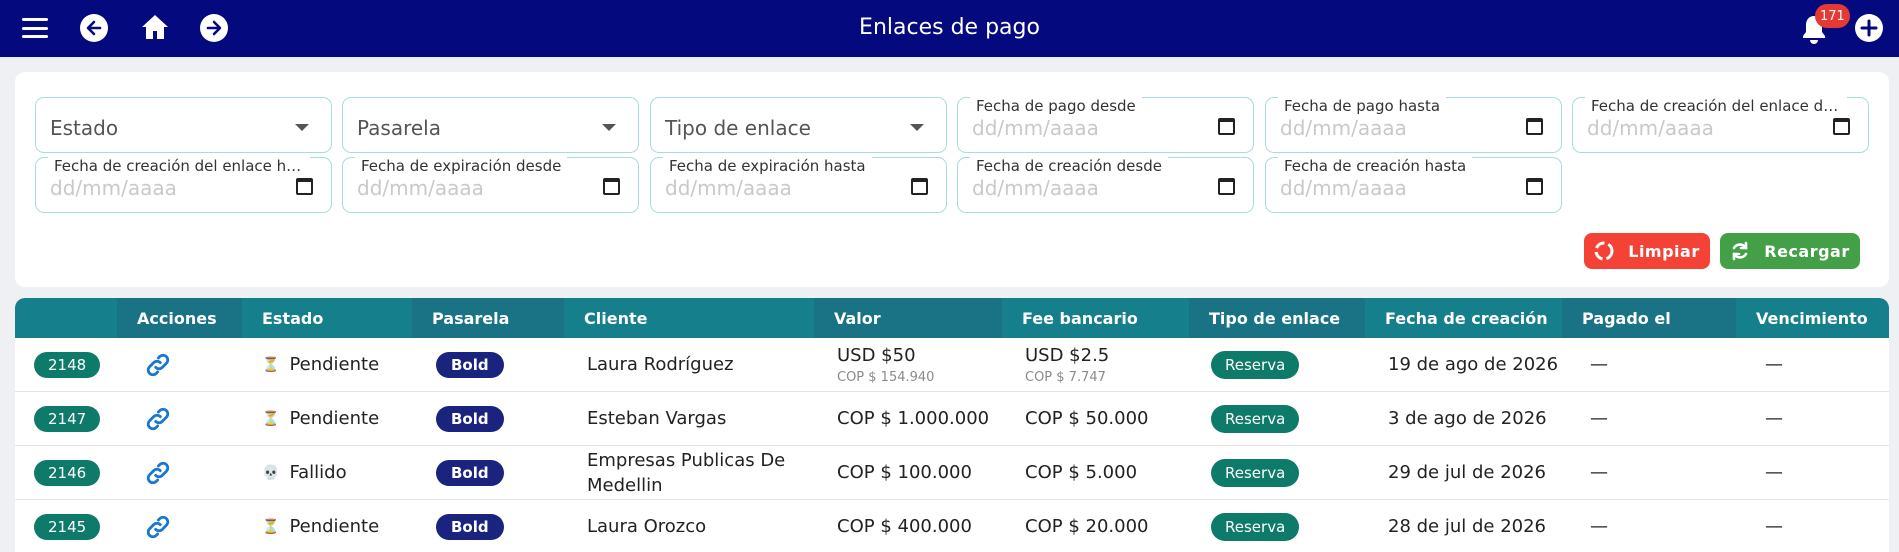 The image size is (1899, 552). What do you see at coordinates (1774, 418) in the screenshot?
I see `expires-cell: —` at bounding box center [1774, 418].